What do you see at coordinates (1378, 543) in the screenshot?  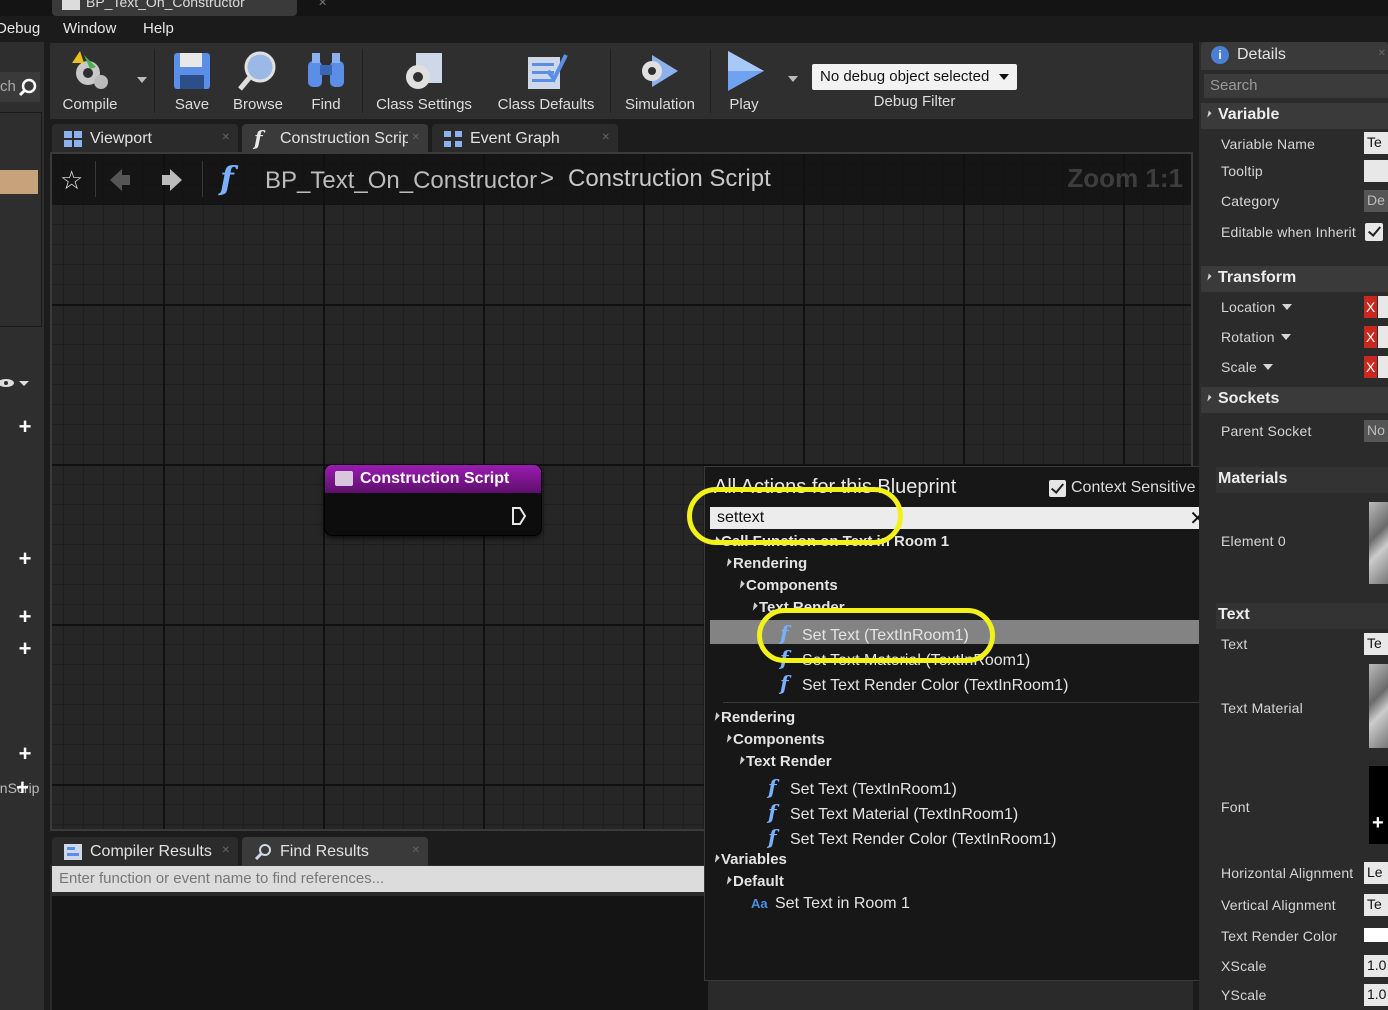 I see `material-thumbnail` at bounding box center [1378, 543].